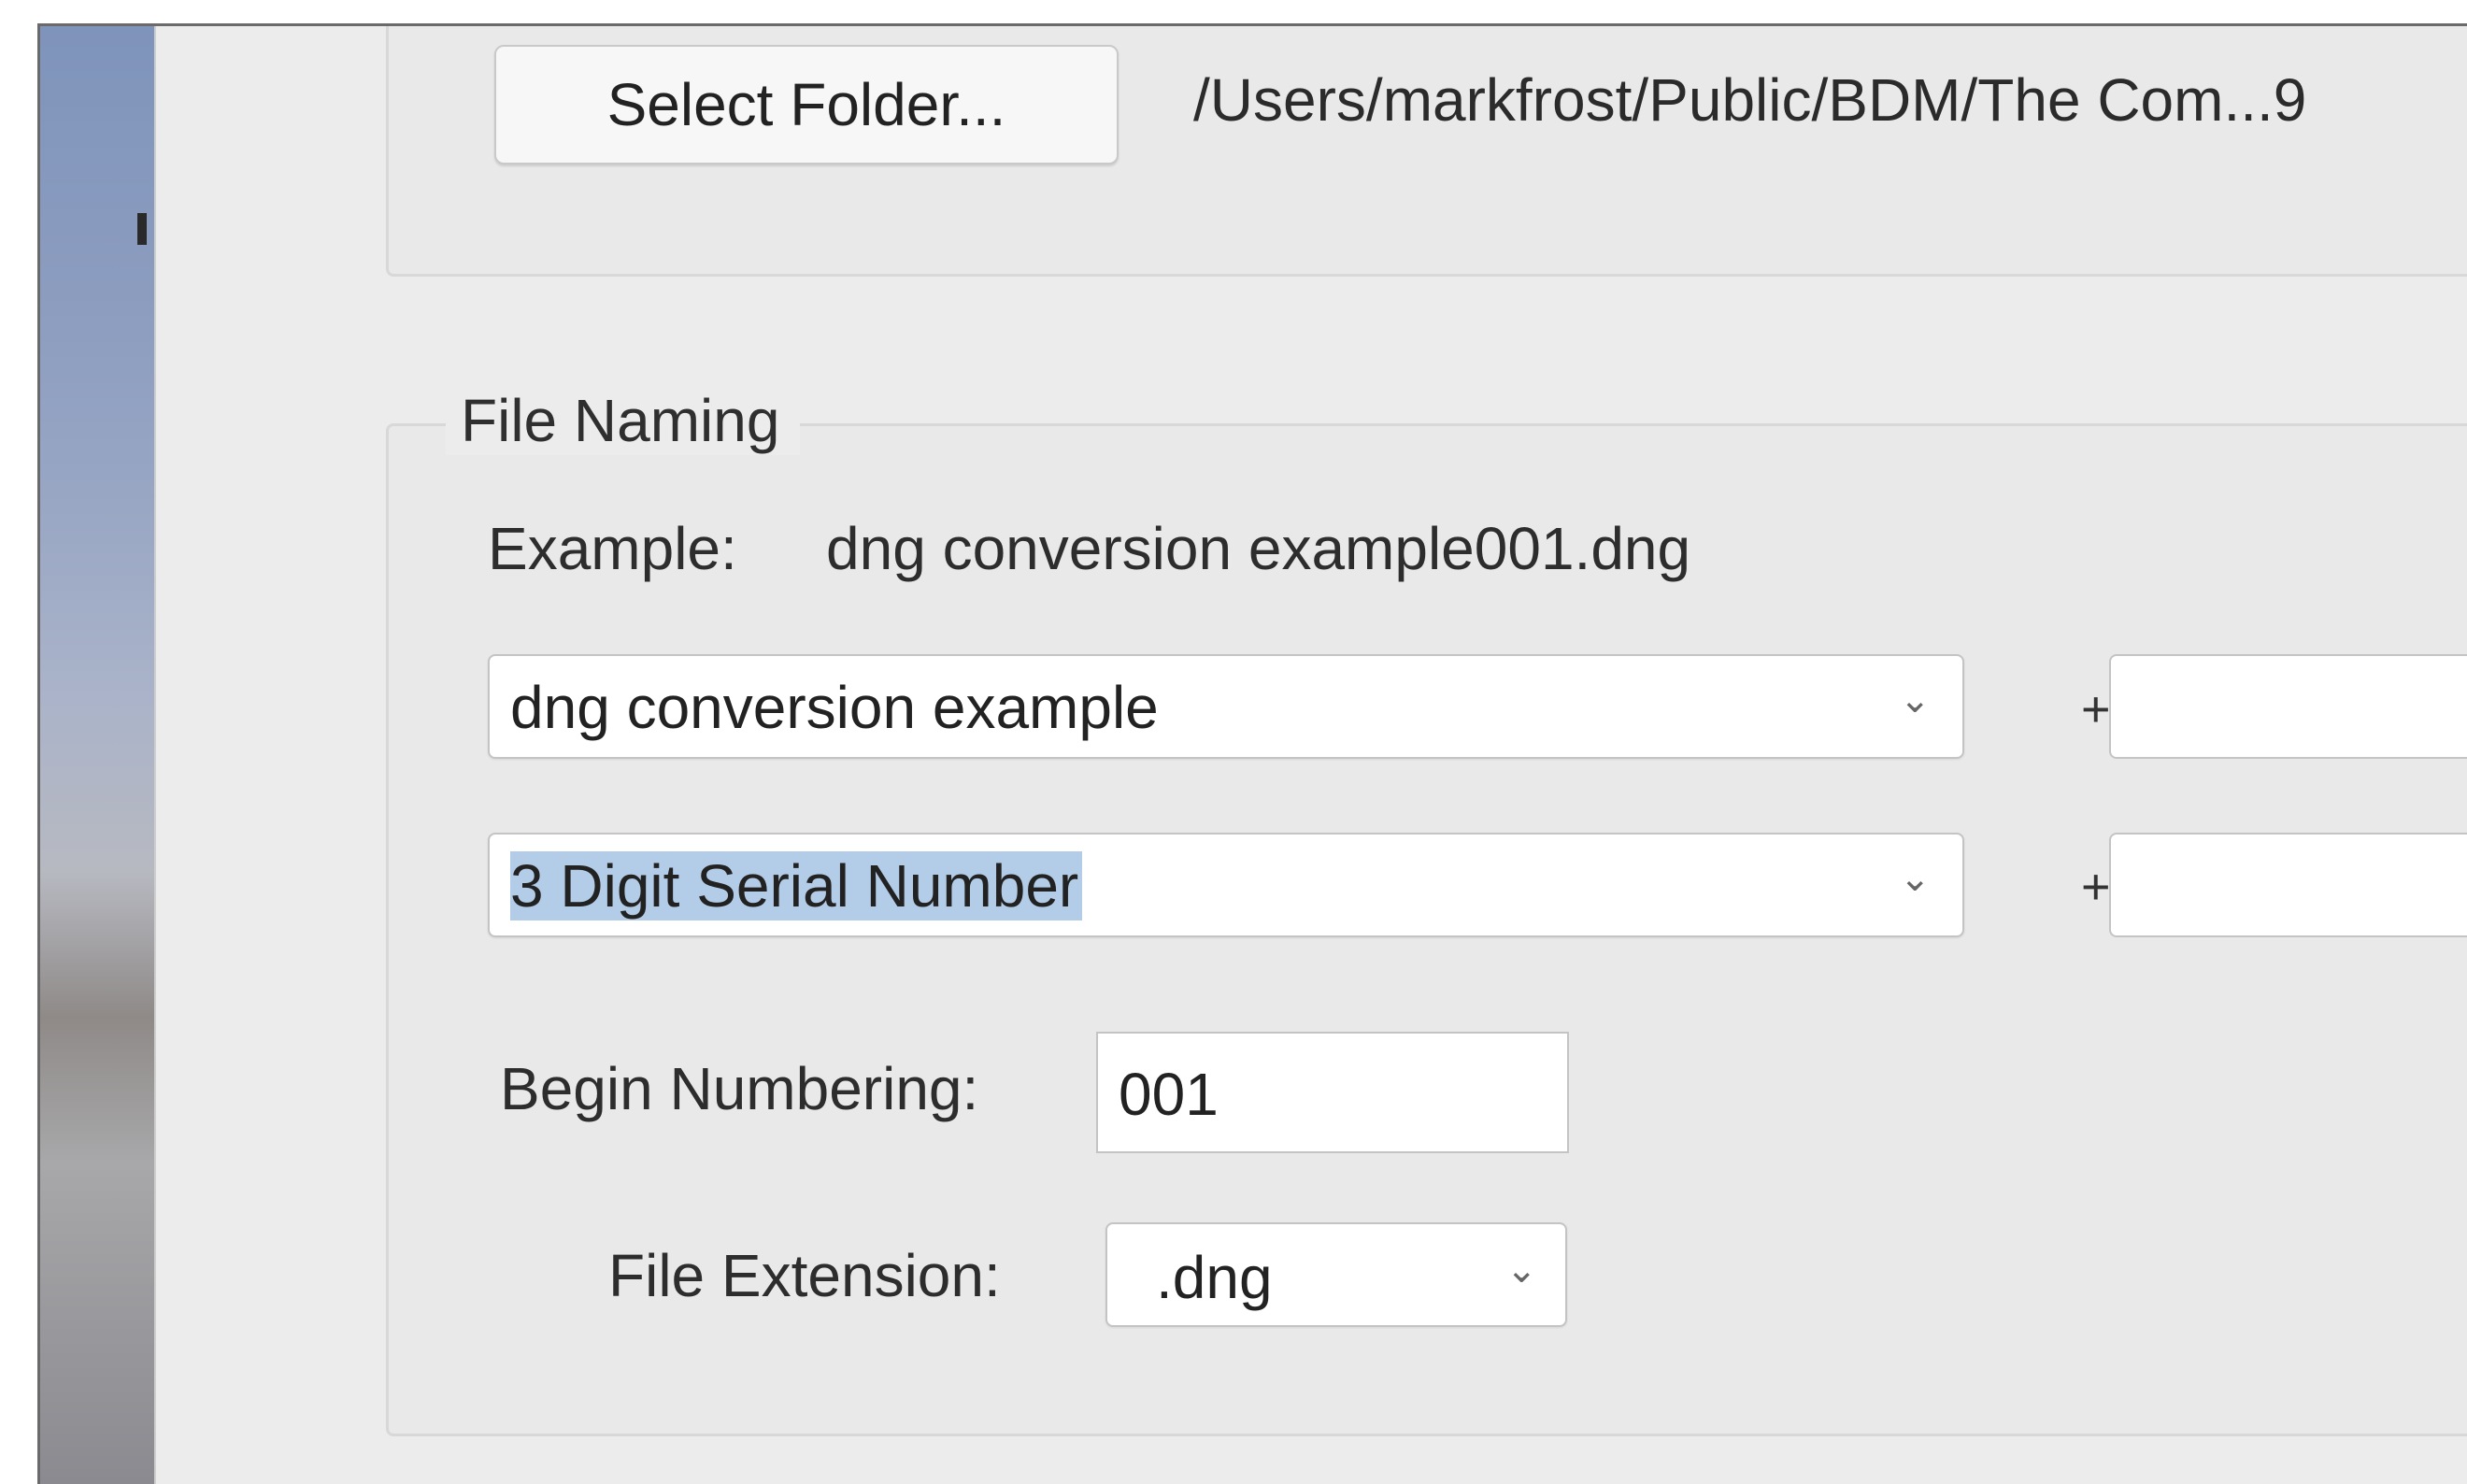  Describe the element at coordinates (623, 420) in the screenshot. I see `file-naming-title: File Naming` at that location.